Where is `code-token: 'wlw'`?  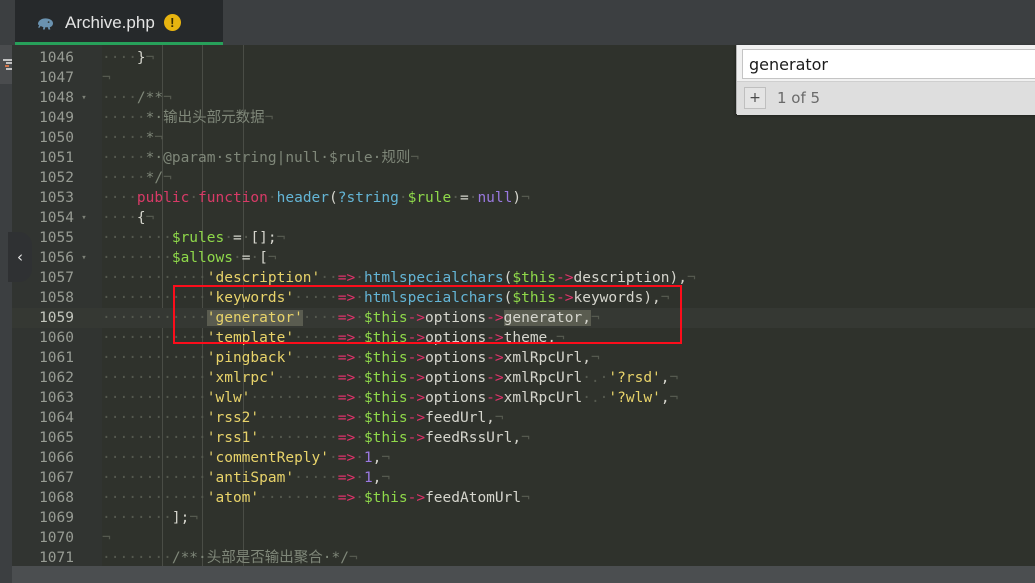 code-token: 'wlw' is located at coordinates (228, 398).